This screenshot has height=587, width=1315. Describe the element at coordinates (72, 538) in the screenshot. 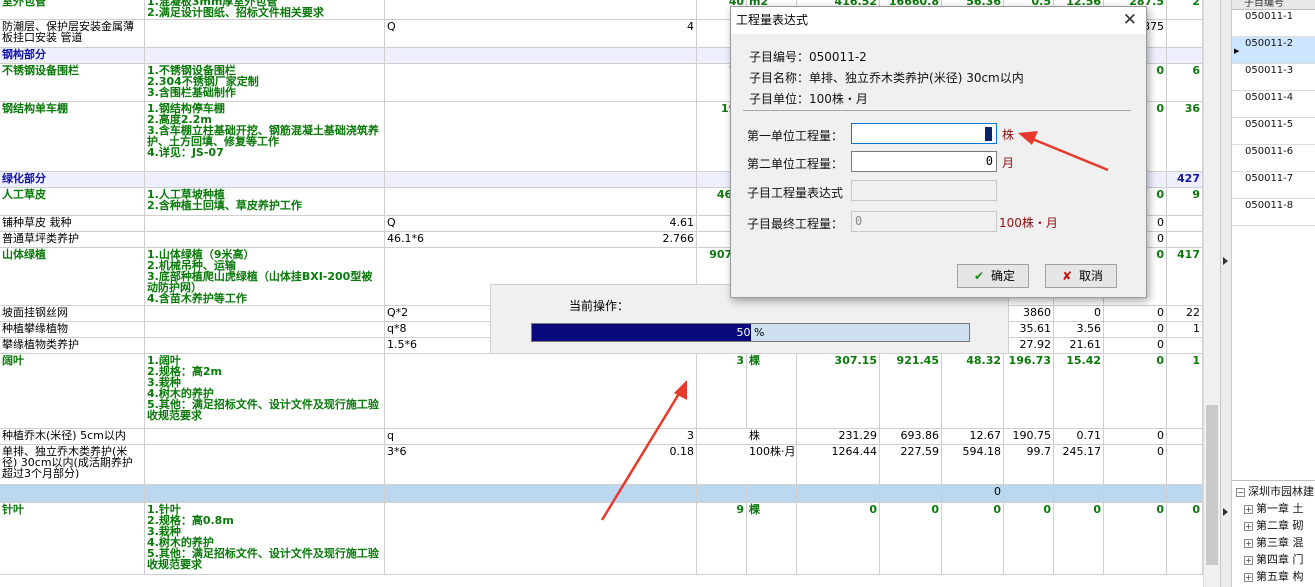

I see `table-cell: 针叶` at that location.